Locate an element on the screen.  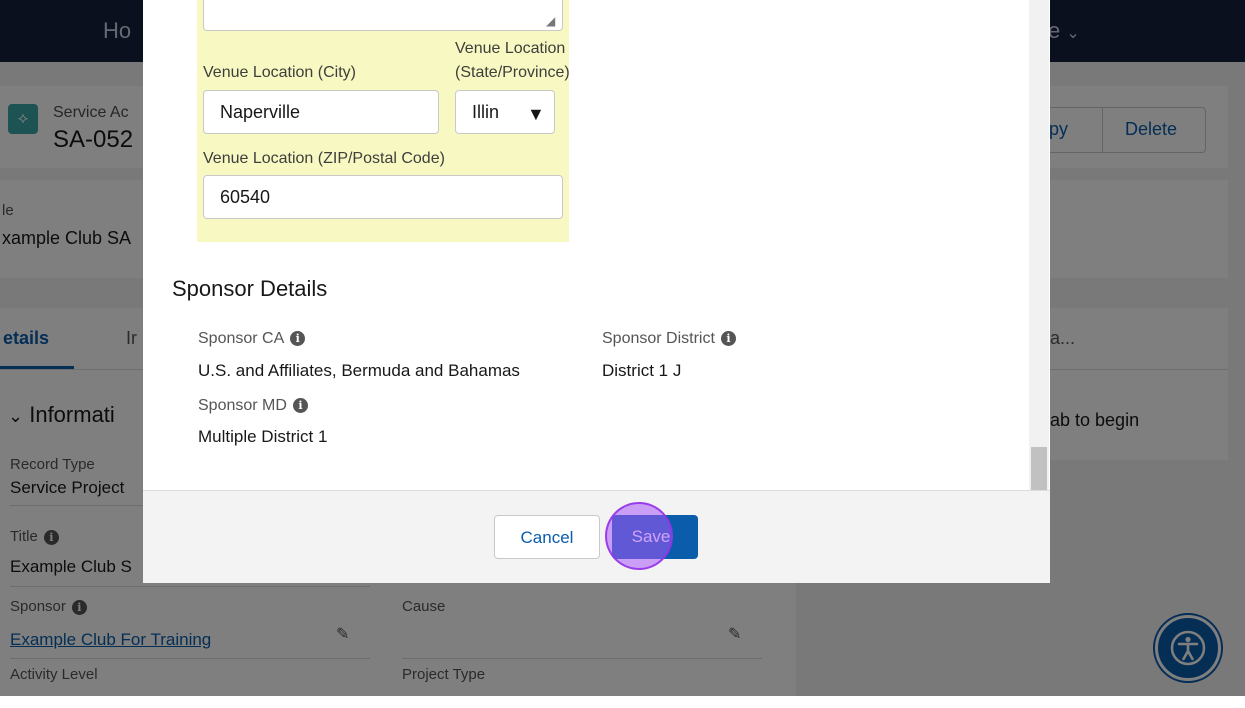
venue-state-label-line2: (State/Province) is located at coordinates (512, 72).